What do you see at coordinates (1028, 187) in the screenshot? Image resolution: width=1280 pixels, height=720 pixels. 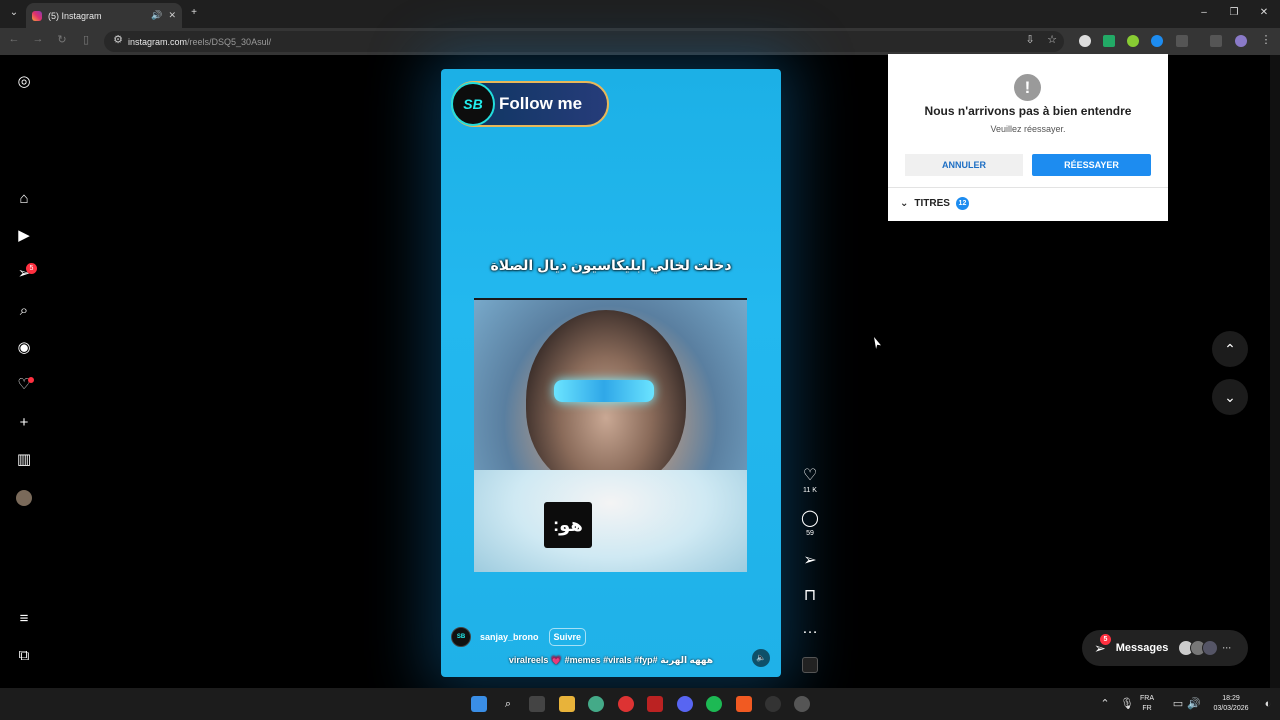 I see `popup-divider` at bounding box center [1028, 187].